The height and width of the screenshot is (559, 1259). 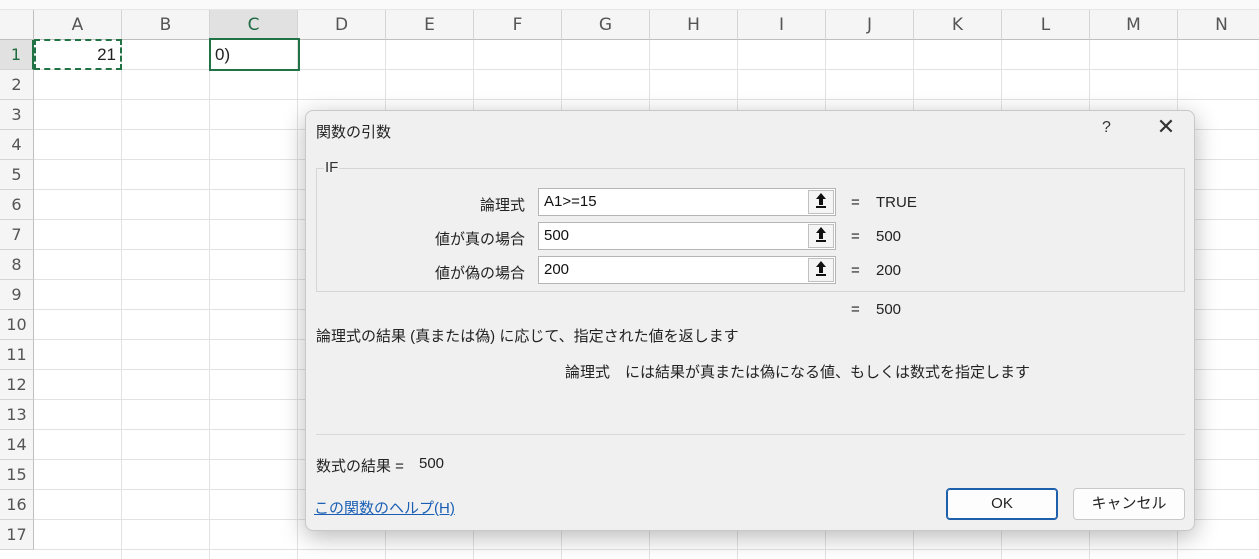 What do you see at coordinates (479, 273) in the screenshot?
I see `arg-label-value-if-false: 値が偽の場合` at bounding box center [479, 273].